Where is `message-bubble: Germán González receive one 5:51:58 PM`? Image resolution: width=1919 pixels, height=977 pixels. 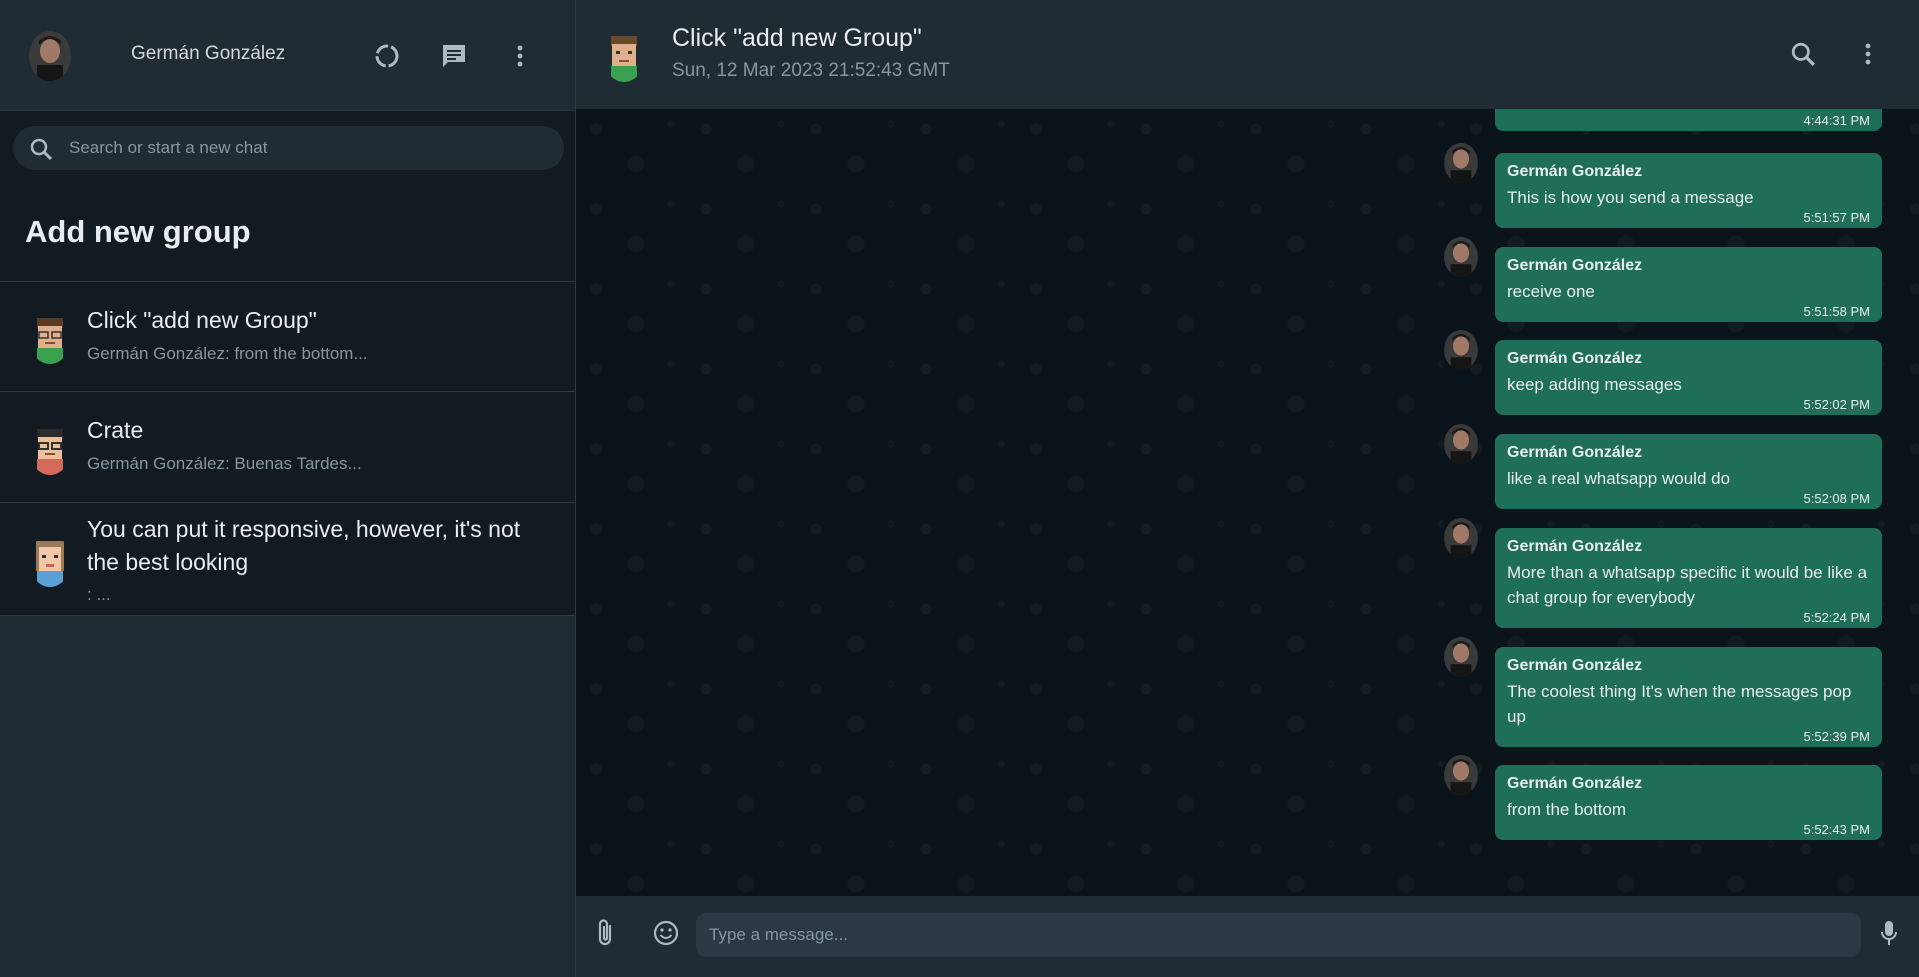
message-bubble: Germán González receive one 5:51:58 PM is located at coordinates (1663, 279).